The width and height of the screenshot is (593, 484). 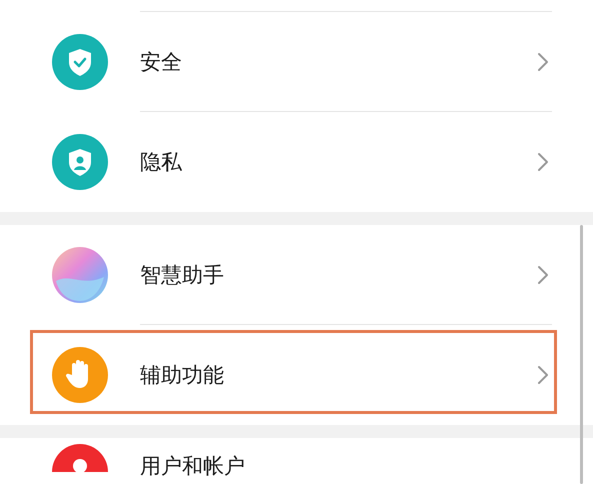 What do you see at coordinates (338, 62) in the screenshot?
I see `menu-item-label: 安全` at bounding box center [338, 62].